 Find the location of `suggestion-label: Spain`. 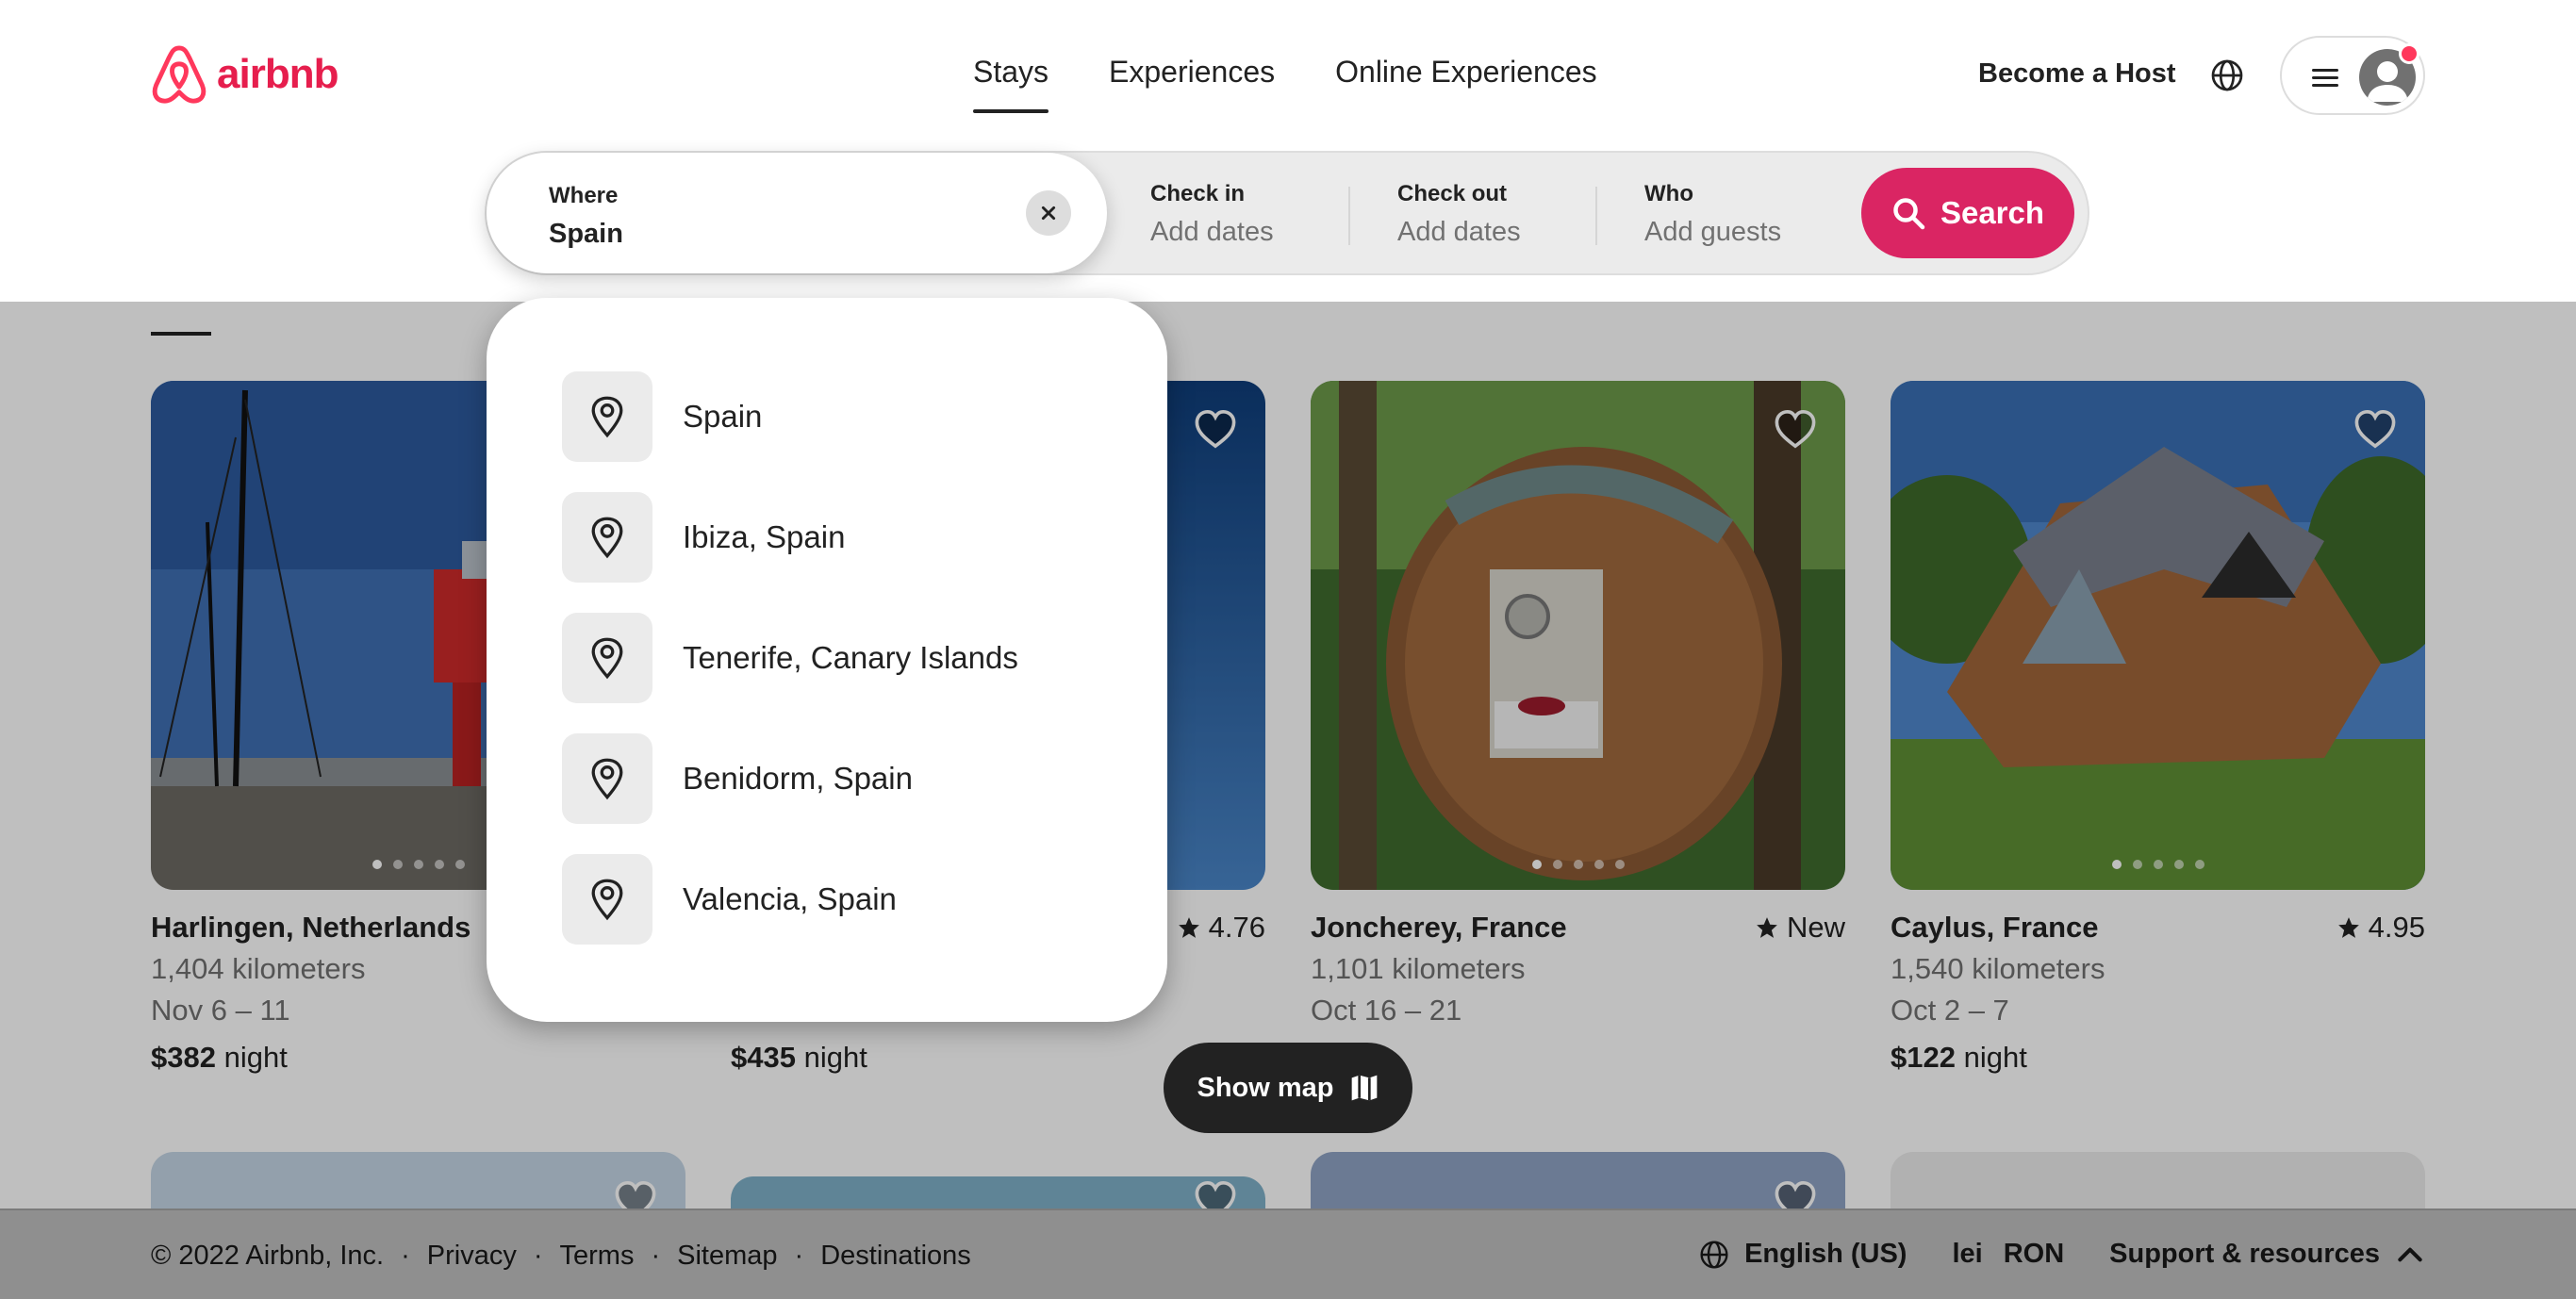

suggestion-label: Spain is located at coordinates (723, 416).